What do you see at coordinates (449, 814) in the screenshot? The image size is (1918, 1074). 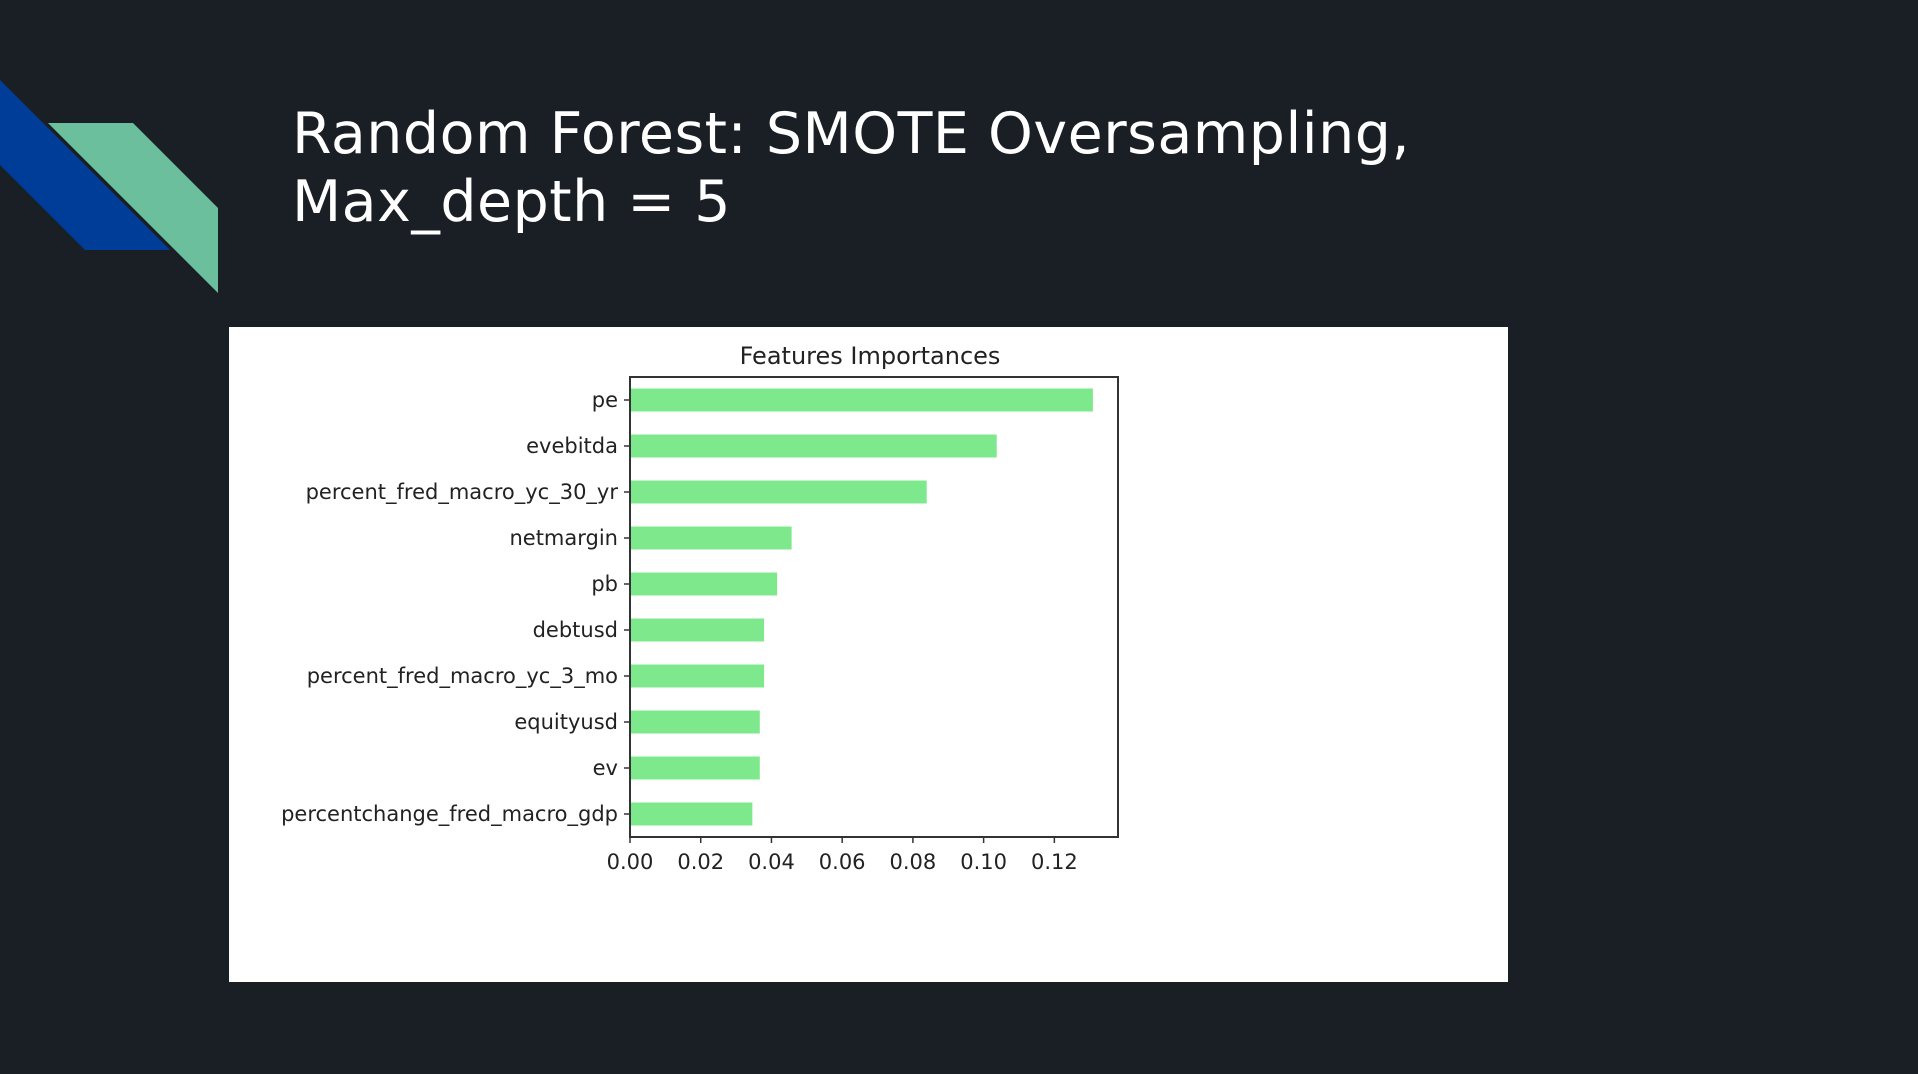 I see `y-tick-label: percentchange_fred_macro_gdp` at bounding box center [449, 814].